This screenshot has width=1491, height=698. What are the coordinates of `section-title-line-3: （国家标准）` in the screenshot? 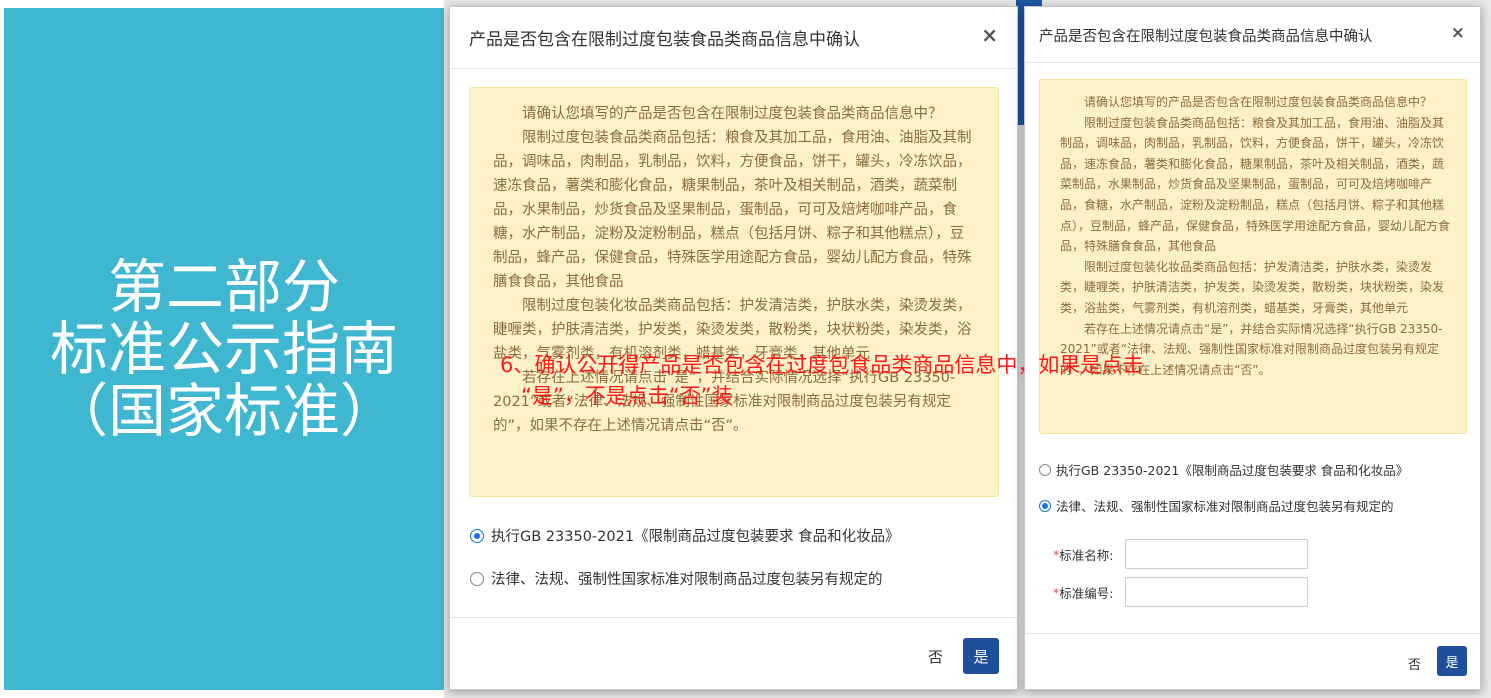 It's located at (223, 411).